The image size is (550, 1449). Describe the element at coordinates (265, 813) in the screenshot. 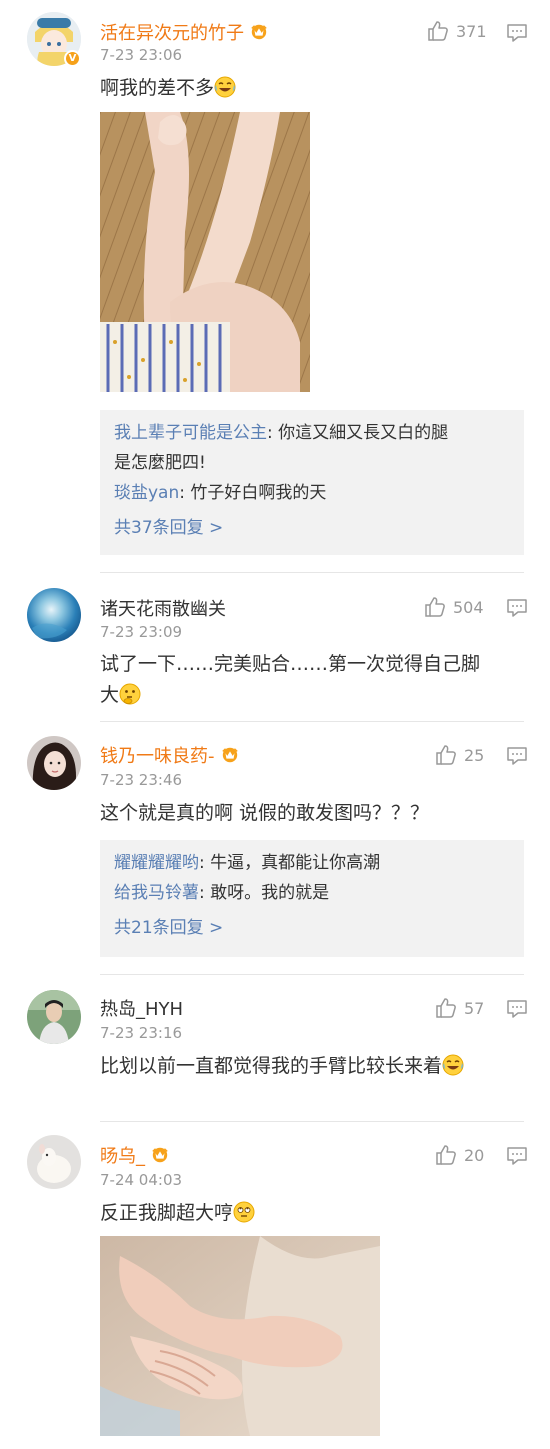

I see `comment-text: 这个就是真的啊 说假的敢发图吗？？？` at that location.